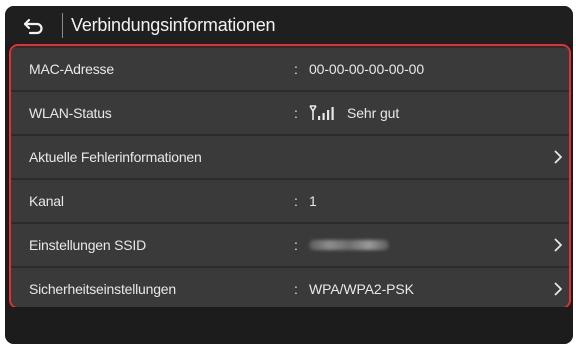 The width and height of the screenshot is (576, 351). Describe the element at coordinates (296, 289) in the screenshot. I see `security-settings-colon: :` at that location.